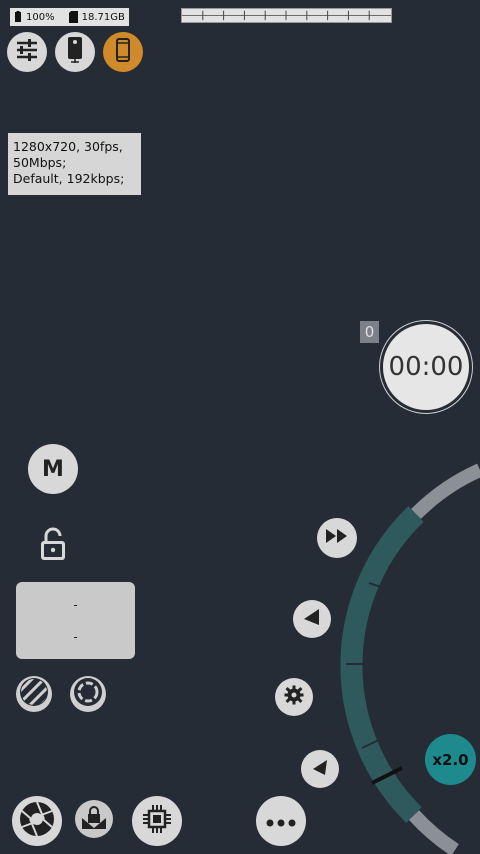 This screenshot has height=854, width=480. I want to click on exposure-lock-button, so click(94, 819).